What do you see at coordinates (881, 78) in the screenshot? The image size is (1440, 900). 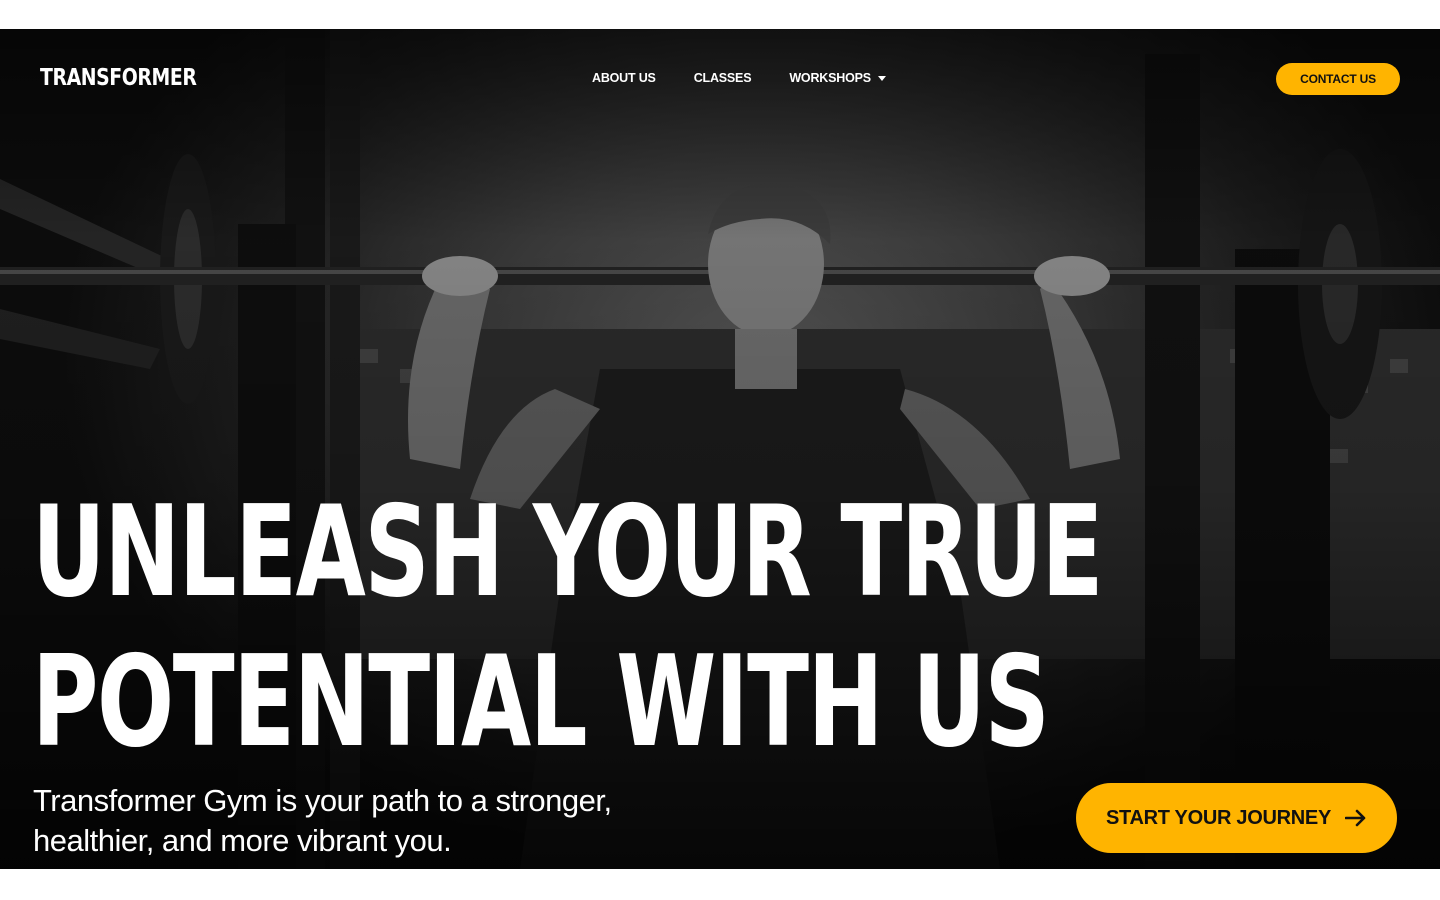 I see `caret-down-icon` at bounding box center [881, 78].